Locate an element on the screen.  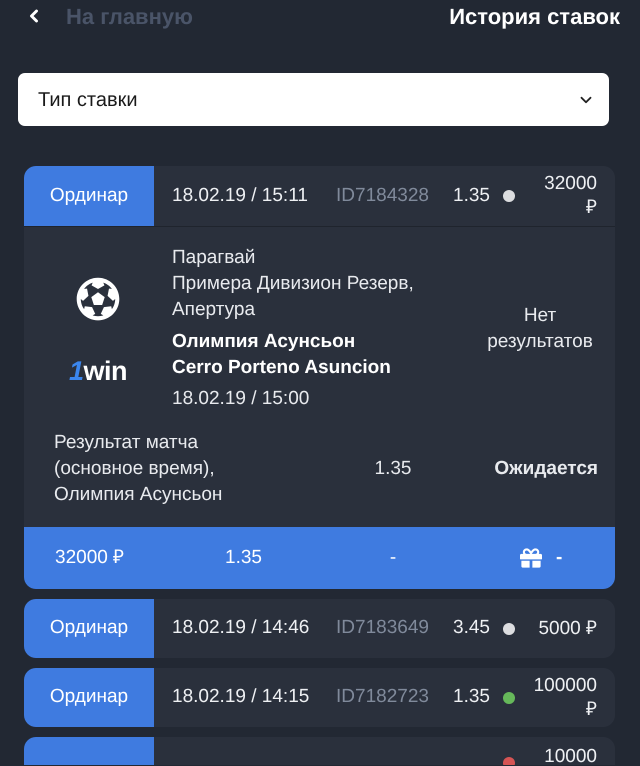
bet-card: Ординар 18.02.19 / 14:46 ID7183649 3.45 5000 ₽ is located at coordinates (319, 628).